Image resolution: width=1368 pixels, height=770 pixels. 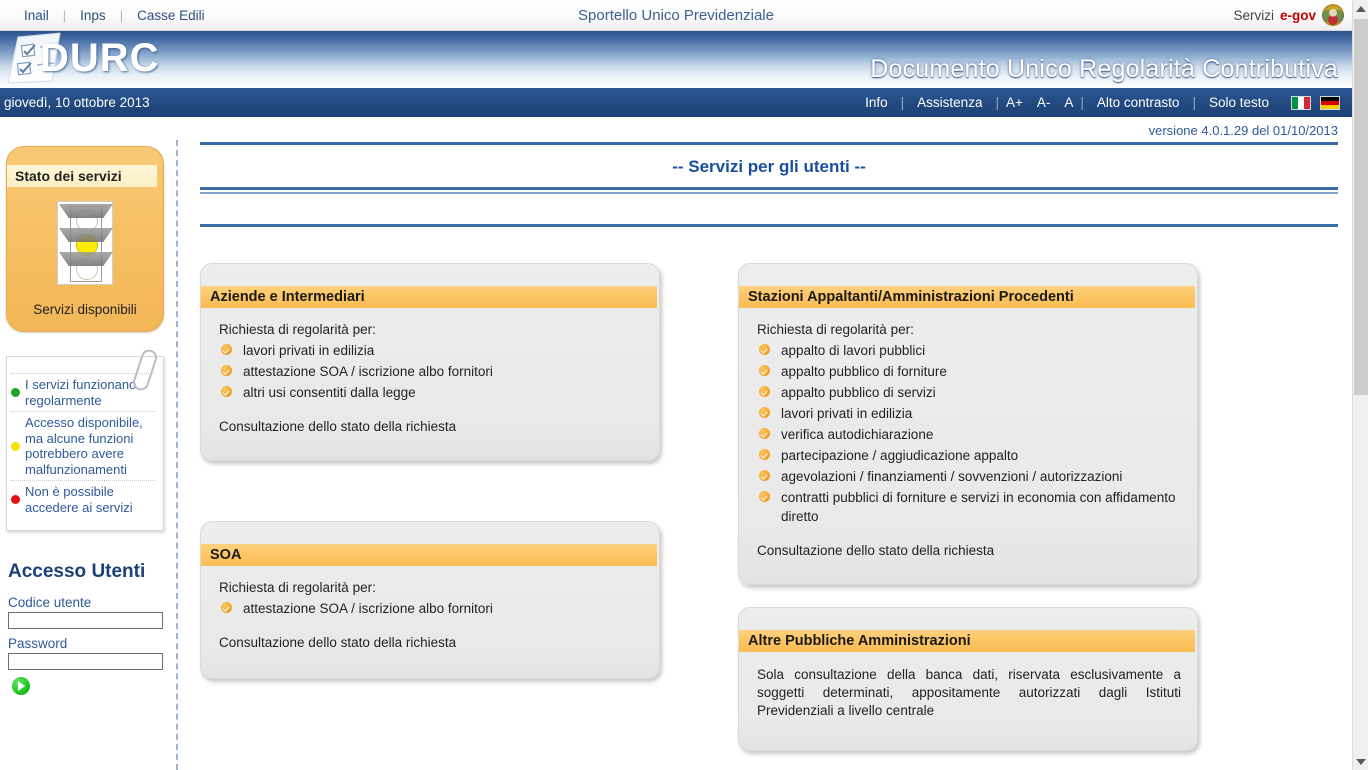 I want to click on topbar-egov-area: Servizi e-gov, so click(x=1288, y=15).